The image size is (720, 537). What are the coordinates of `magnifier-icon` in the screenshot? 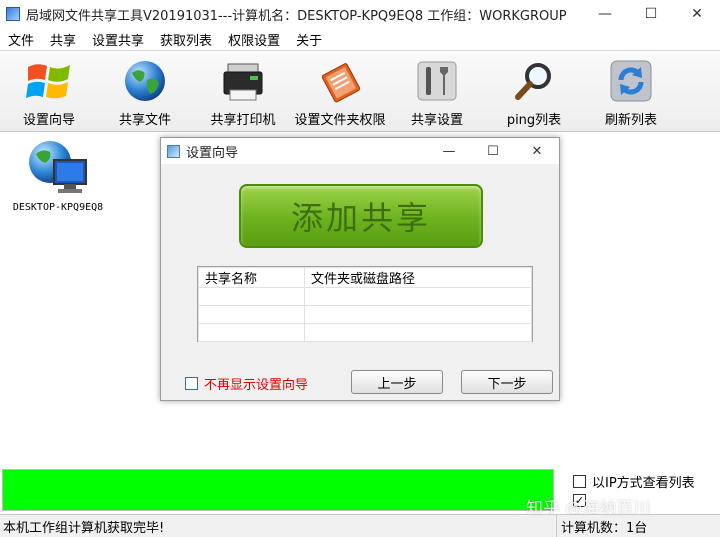 It's located at (534, 81).